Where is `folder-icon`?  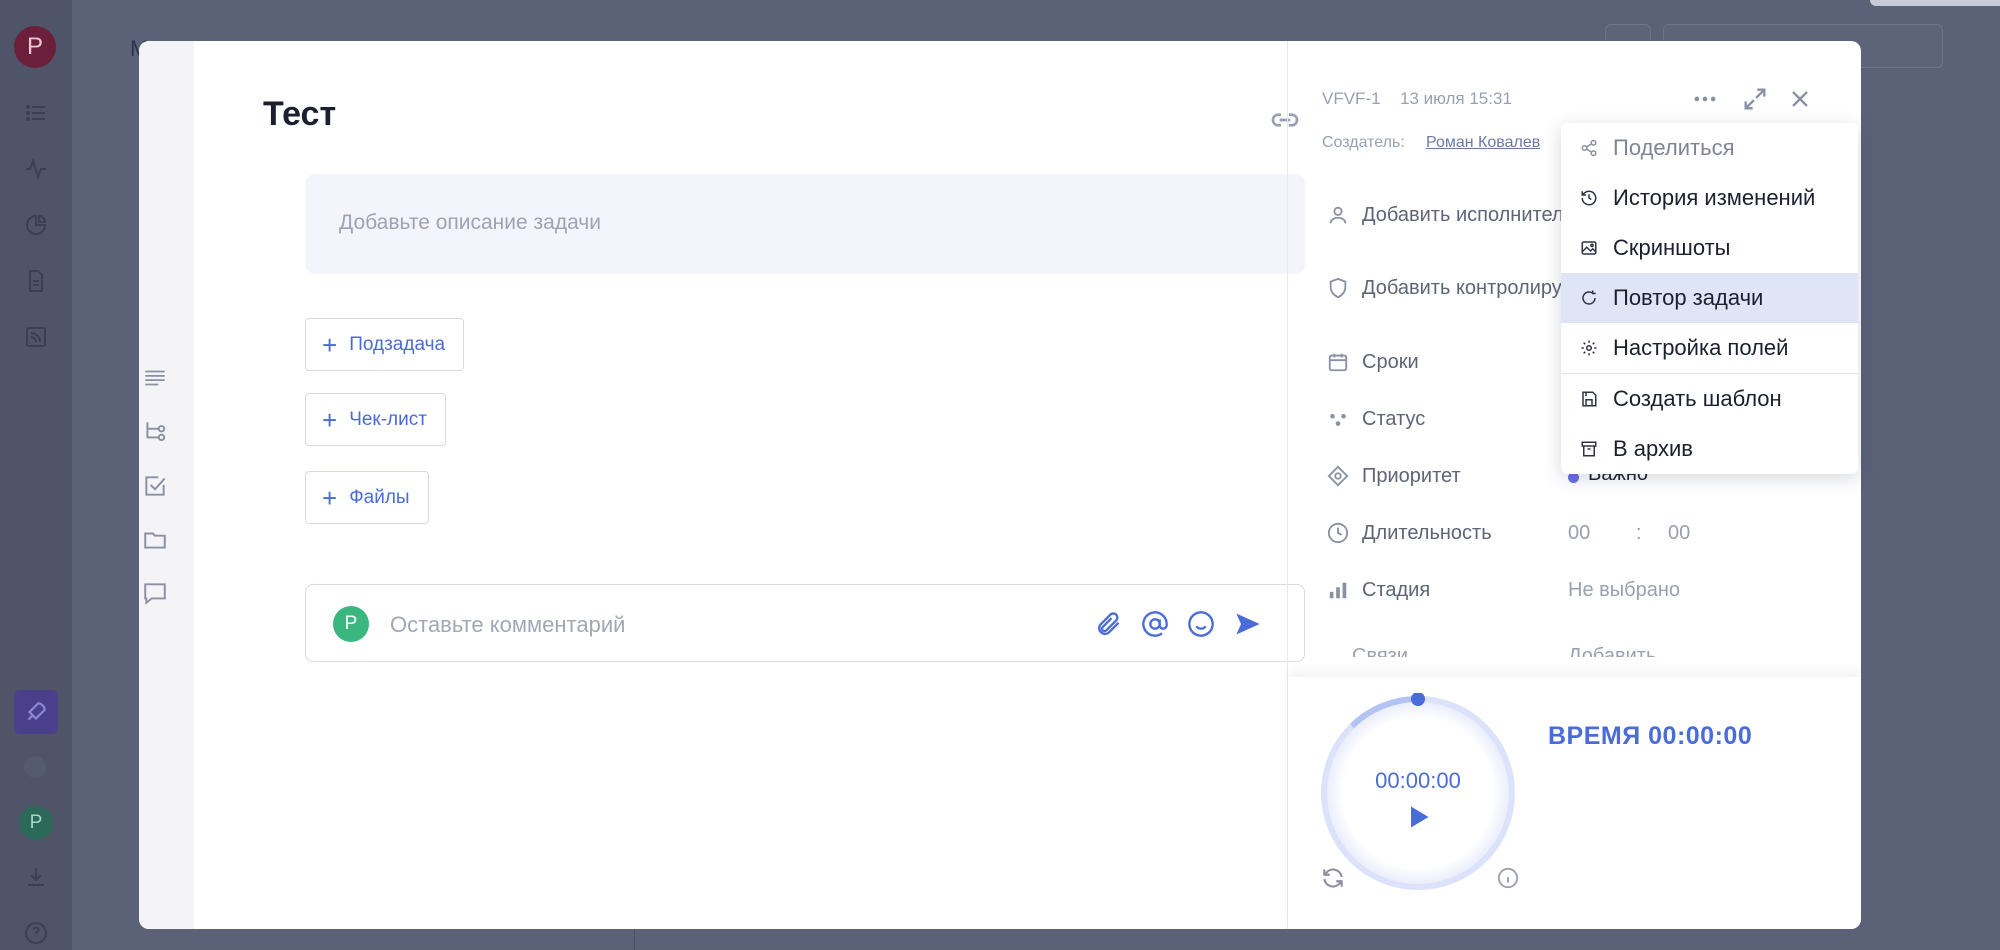
folder-icon is located at coordinates (155, 540).